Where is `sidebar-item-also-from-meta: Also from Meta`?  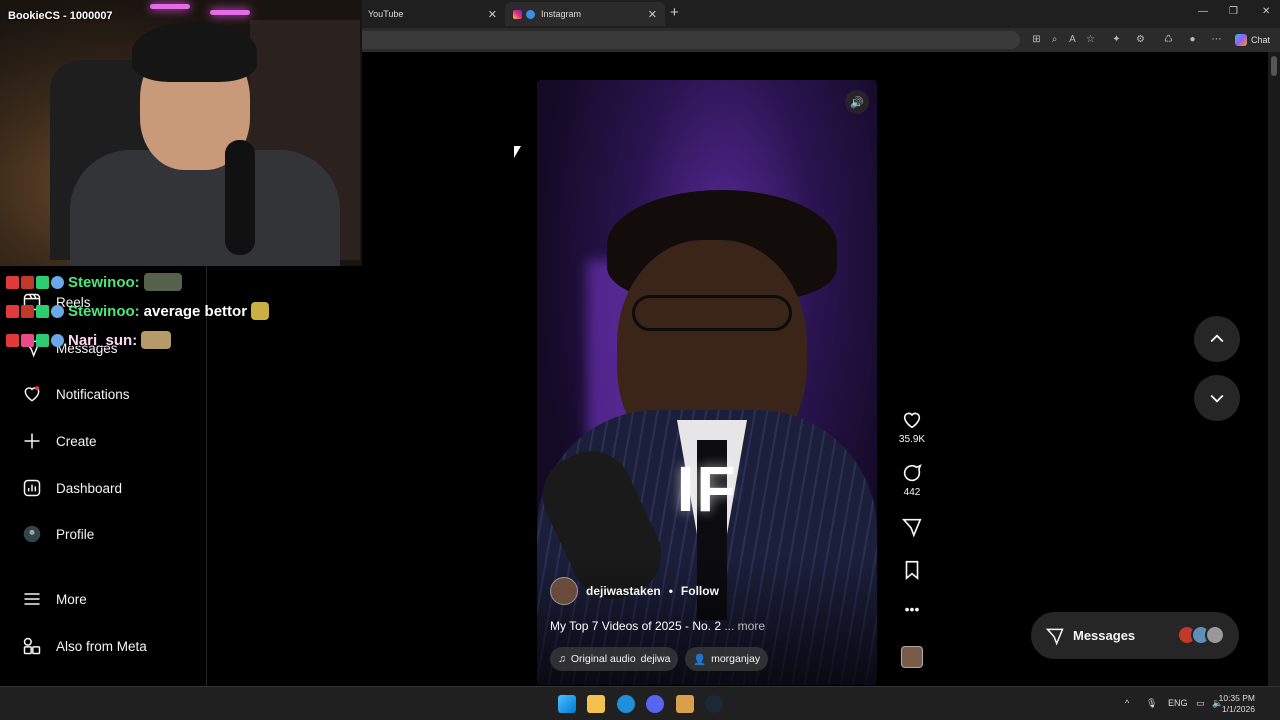
sidebar-item-also-from-meta: Also from Meta is located at coordinates (84, 646).